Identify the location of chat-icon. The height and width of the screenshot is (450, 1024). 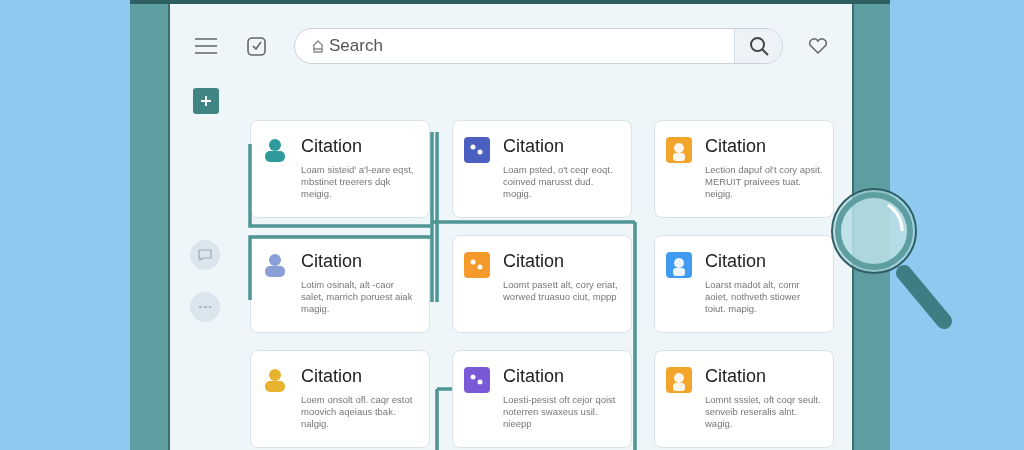
(205, 255).